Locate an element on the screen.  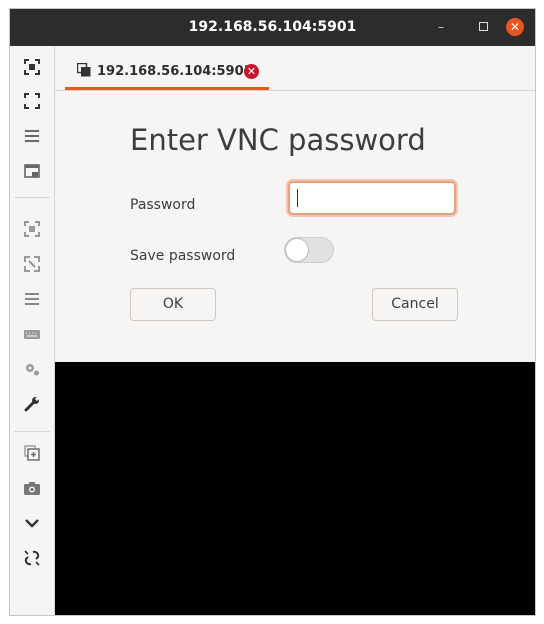
tab-bar: 192.168.56.104:5901 ✕ is located at coordinates (295, 68).